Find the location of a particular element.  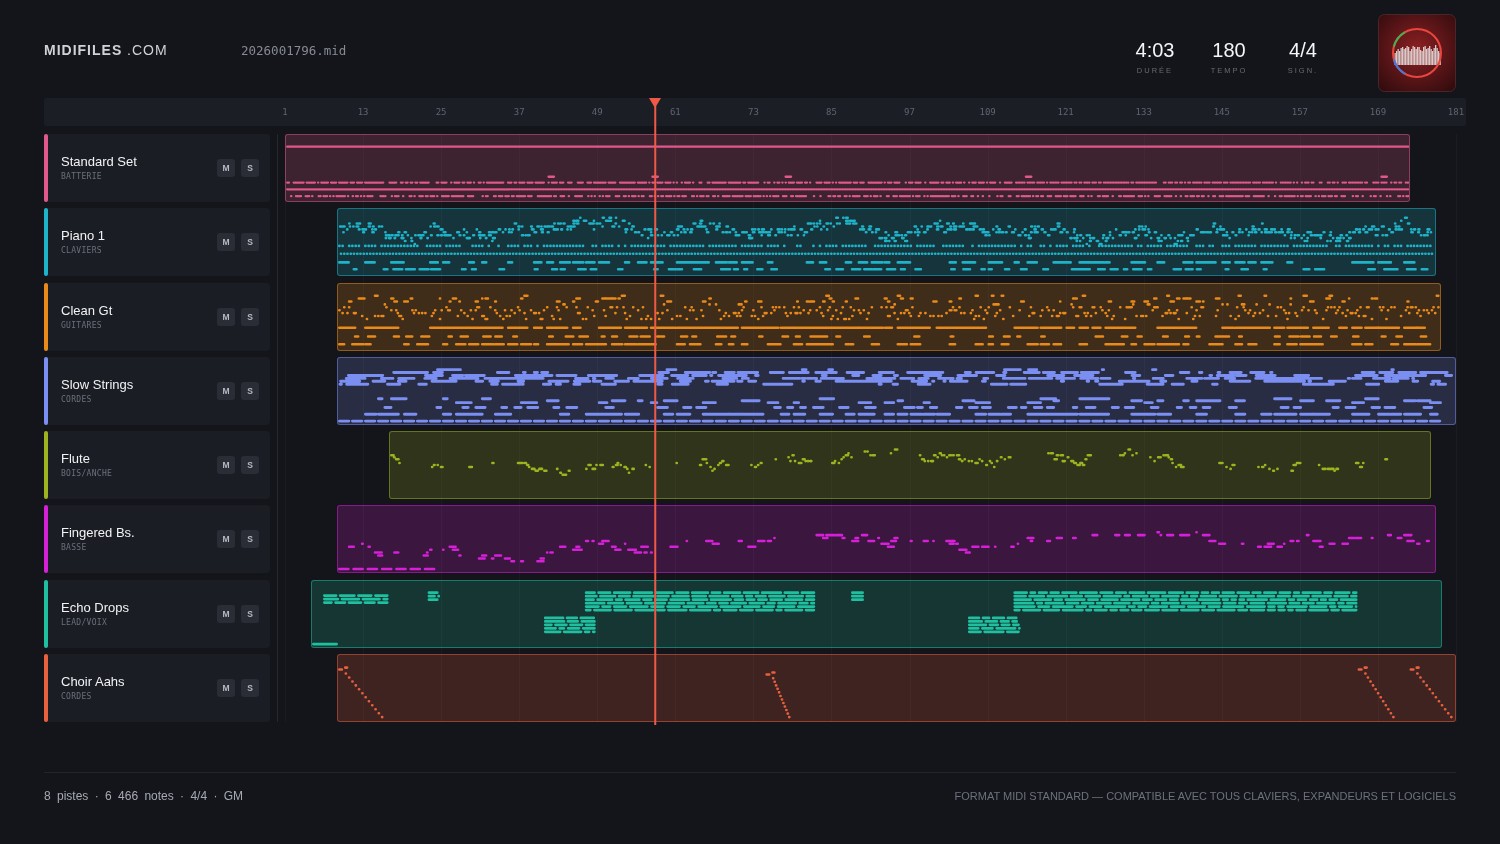

track-header: Fingered Bs. BASSE M S is located at coordinates (157, 539).